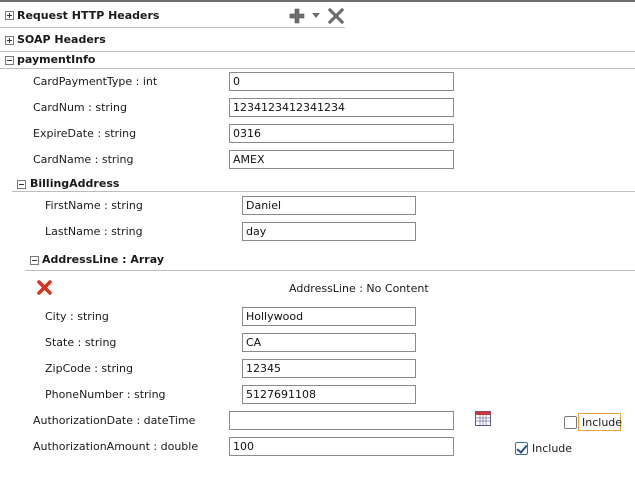 The width and height of the screenshot is (635, 480). I want to click on expire-date-input, so click(341, 133).